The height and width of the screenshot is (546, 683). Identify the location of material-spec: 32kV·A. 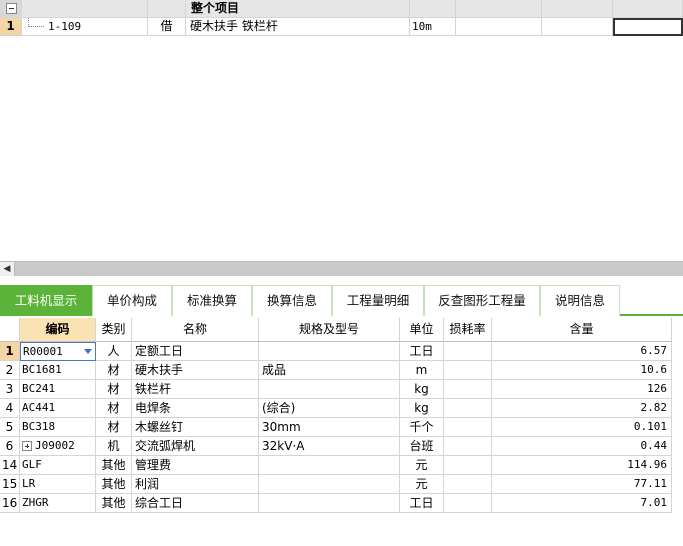
(329, 446).